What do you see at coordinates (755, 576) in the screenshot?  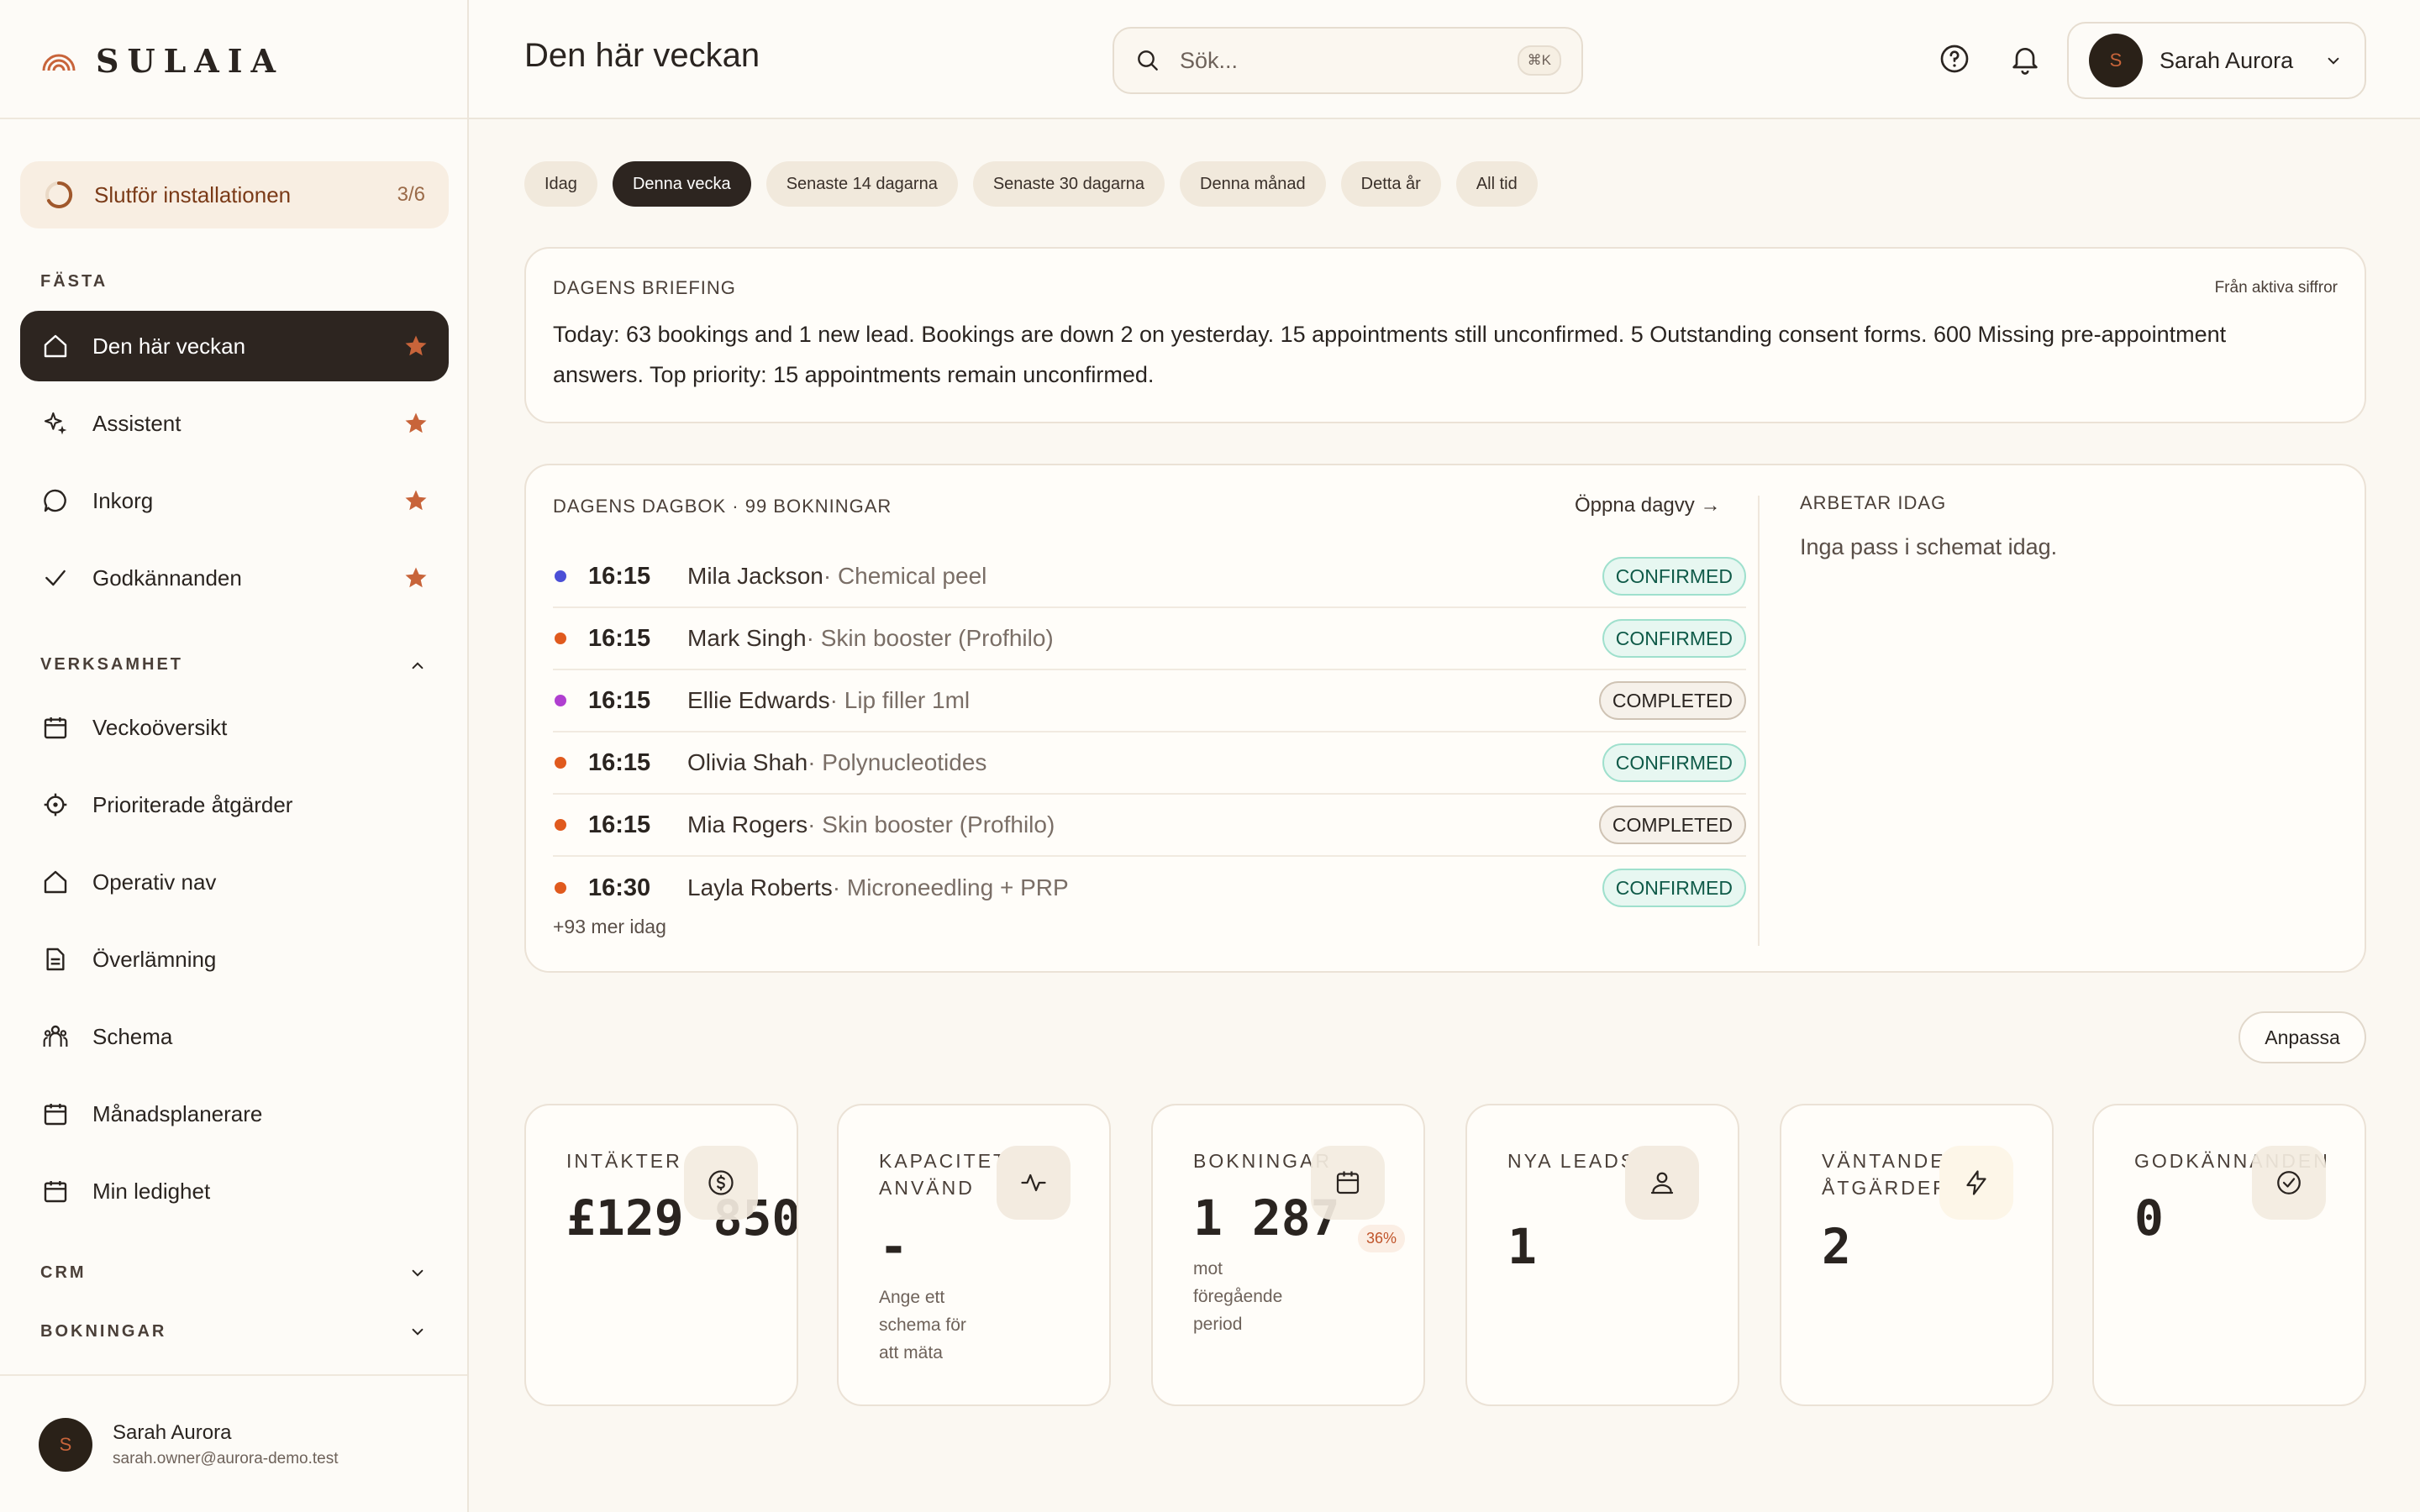 I see `booking-client: Mila Jackson` at bounding box center [755, 576].